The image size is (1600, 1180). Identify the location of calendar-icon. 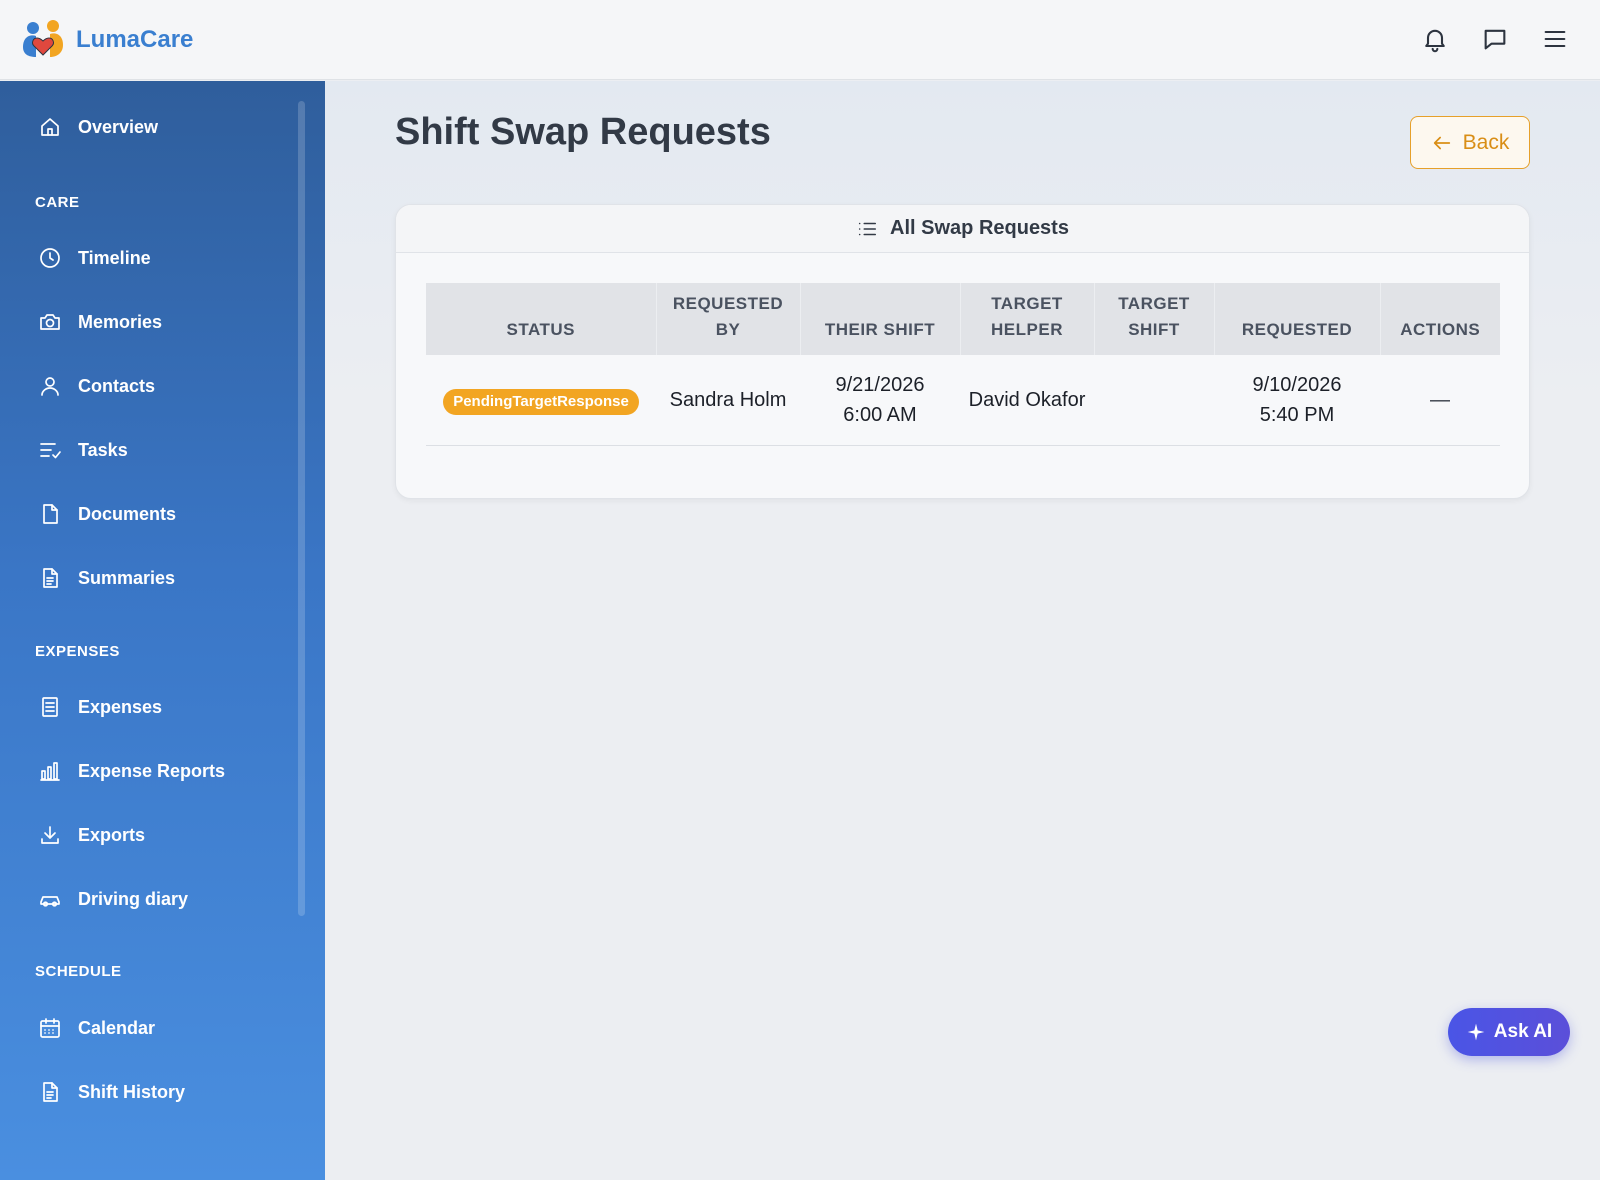
(50, 1028).